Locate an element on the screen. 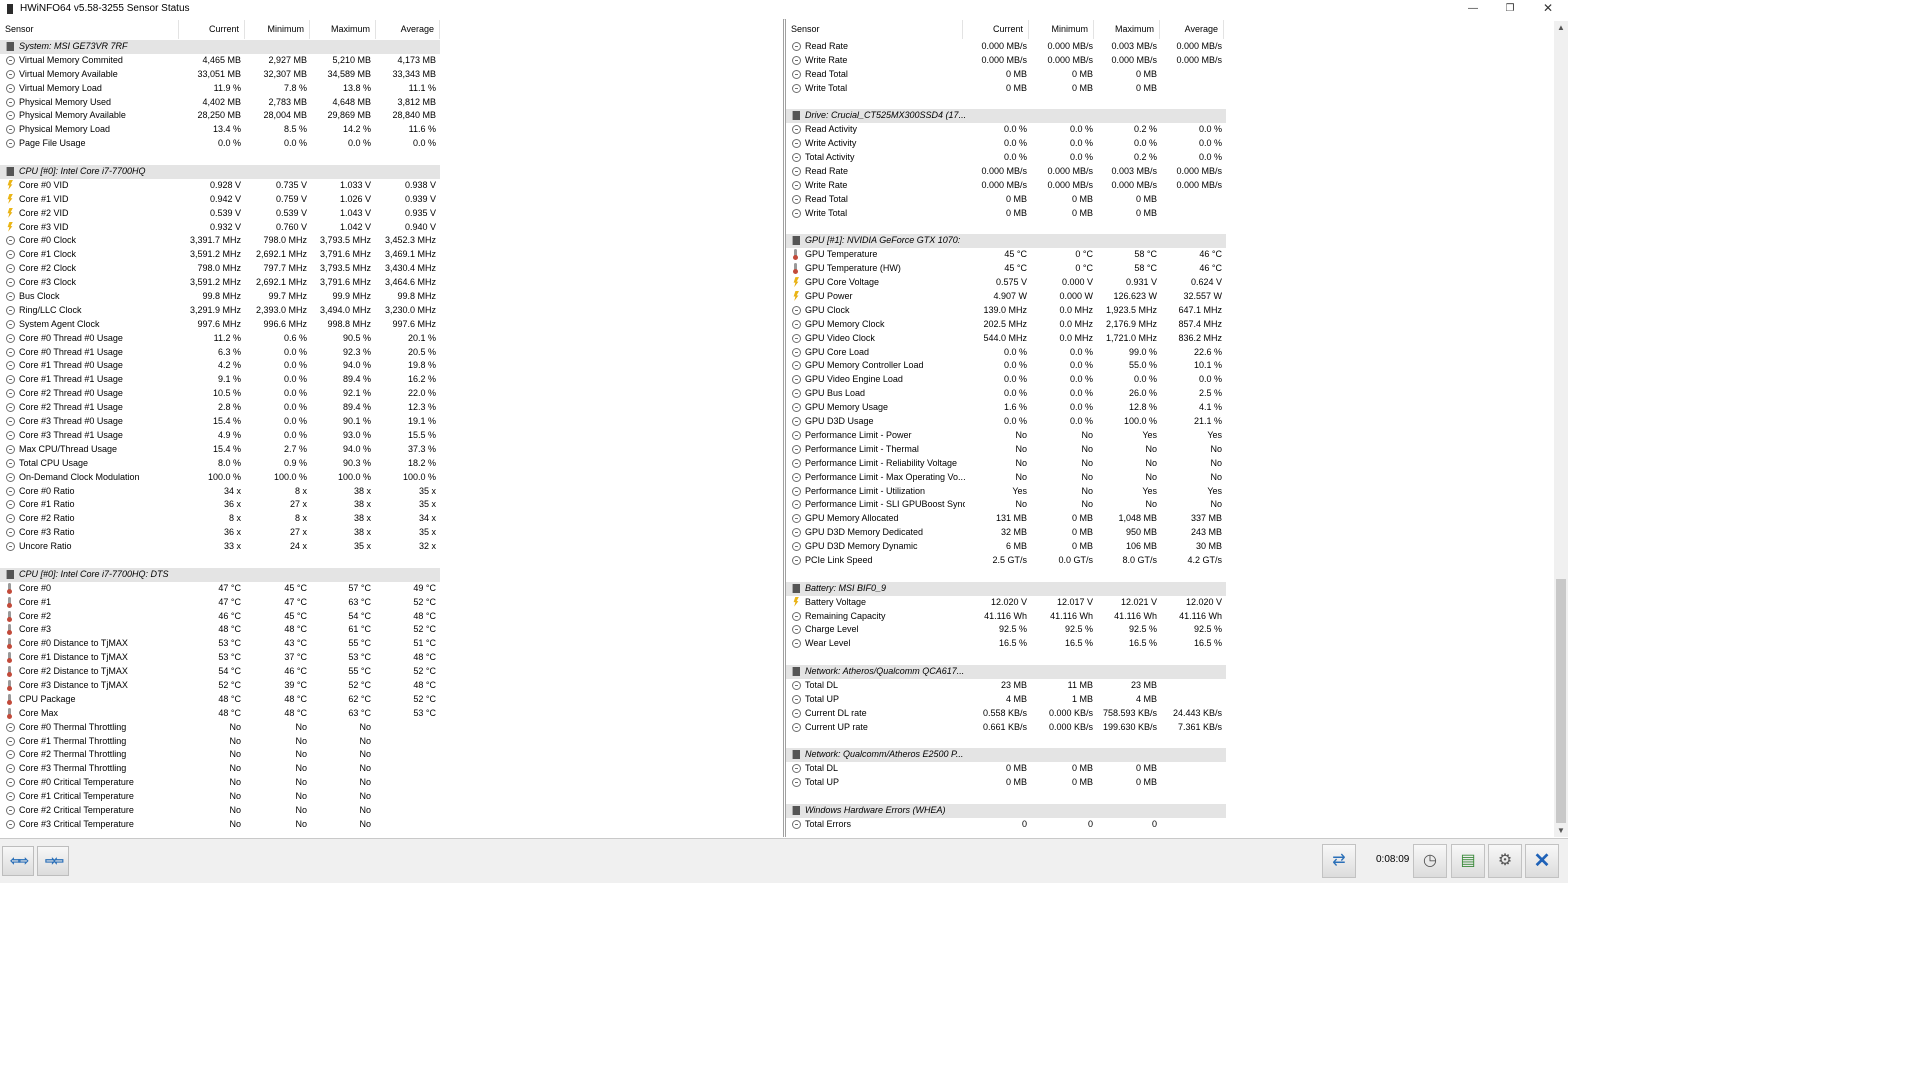 The image size is (1920, 1080). report-icon: ▤ is located at coordinates (1468, 861).